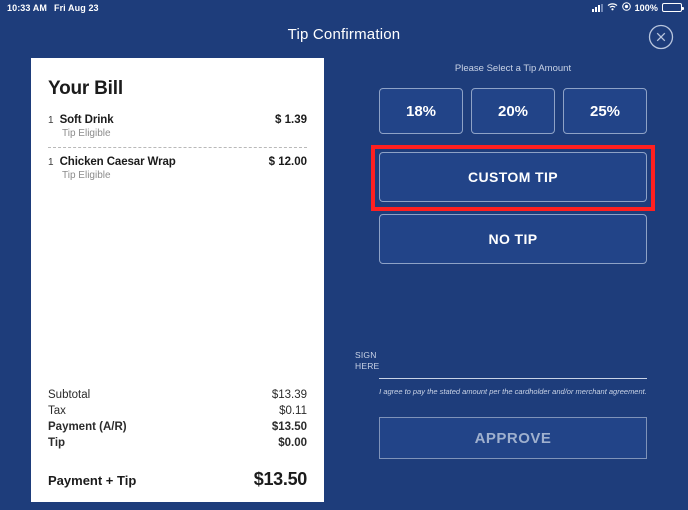 Image resolution: width=688 pixels, height=510 pixels. What do you see at coordinates (513, 239) in the screenshot?
I see `no-tip-button: NO TIP` at bounding box center [513, 239].